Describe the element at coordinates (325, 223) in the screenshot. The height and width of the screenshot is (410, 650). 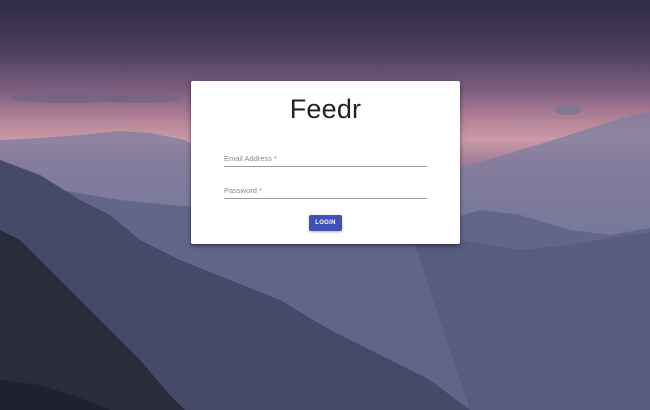
I see `login-button: LOGIN` at that location.